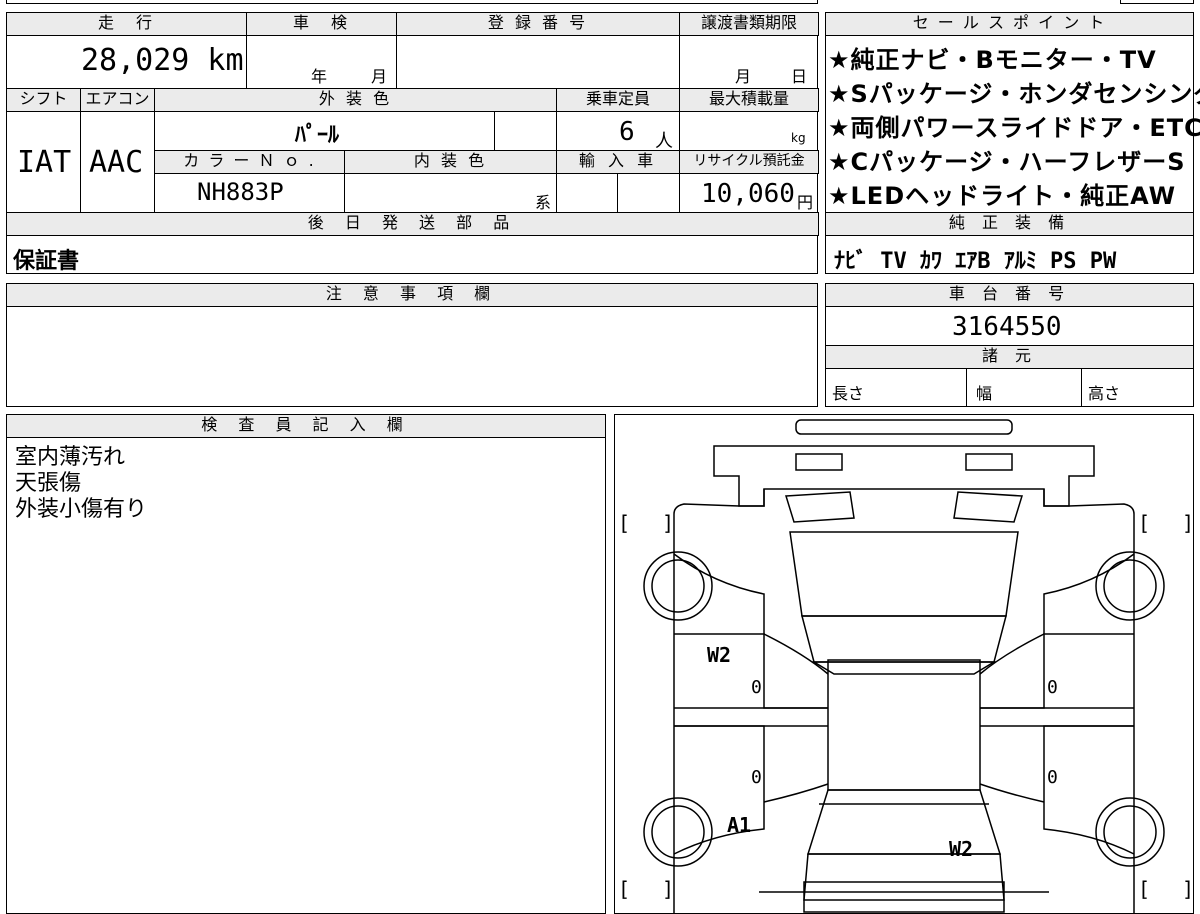 The image size is (1200, 914). Describe the element at coordinates (749, 24) in the screenshot. I see `transfer-deadline-label: 譲渡書類期限` at that location.